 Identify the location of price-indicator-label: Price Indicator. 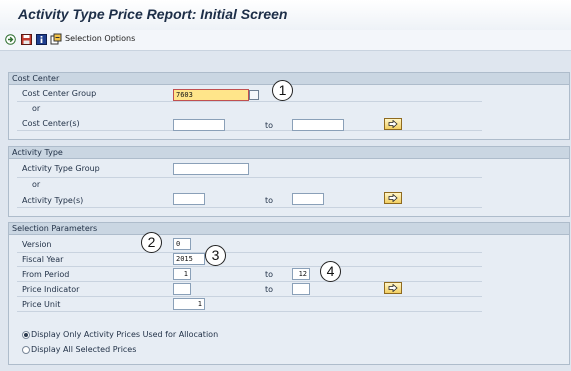
(51, 289).